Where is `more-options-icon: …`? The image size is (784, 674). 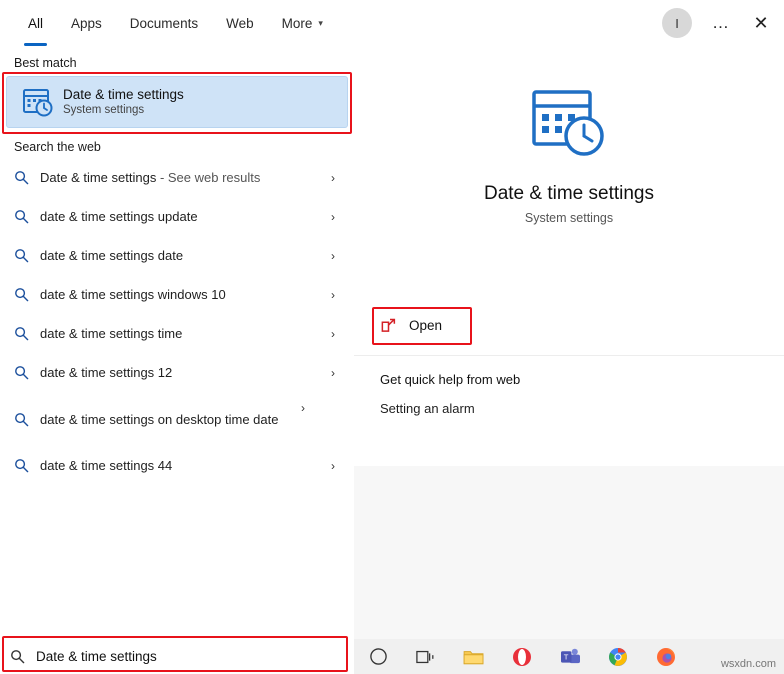 more-options-icon: … is located at coordinates (721, 23).